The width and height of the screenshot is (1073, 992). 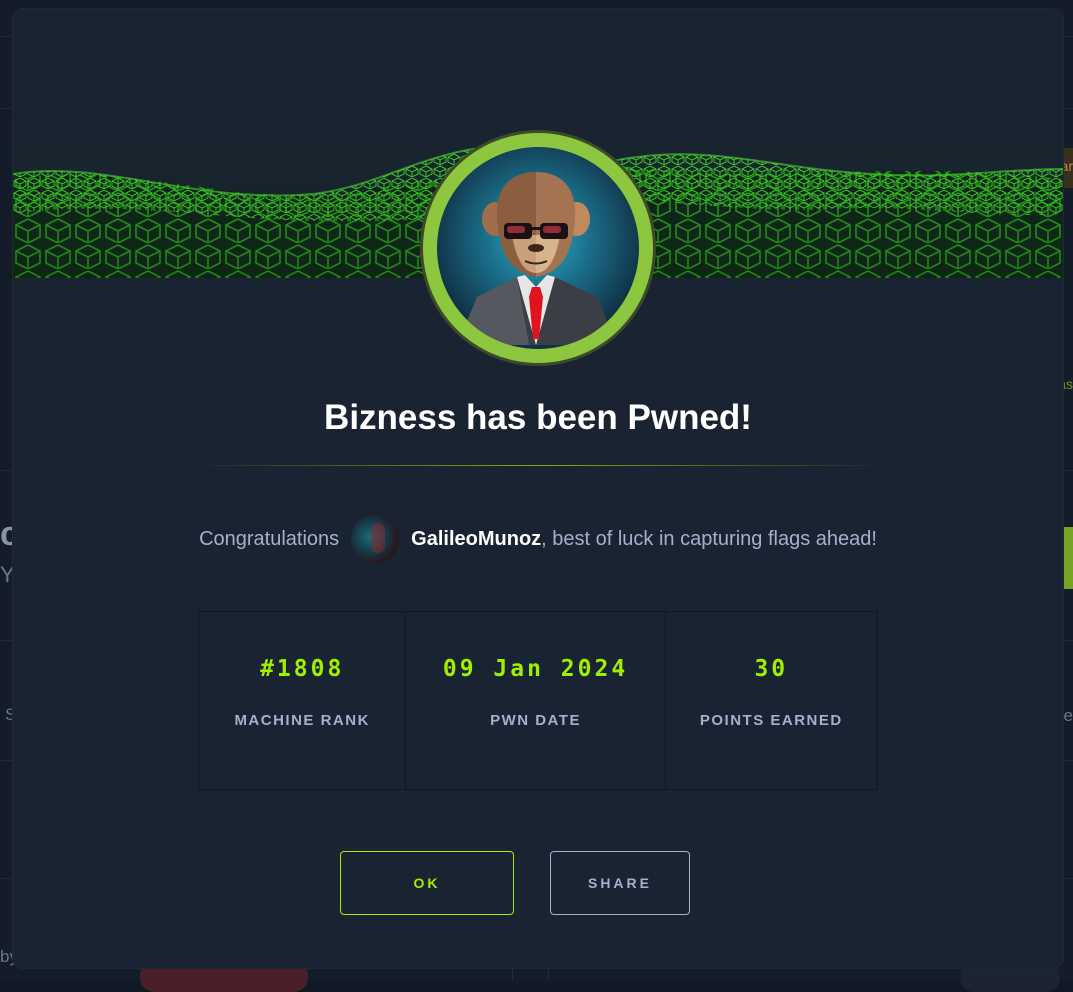 I want to click on congrats-suffix: , best of luck in capturing flags ahead!, so click(x=709, y=538).